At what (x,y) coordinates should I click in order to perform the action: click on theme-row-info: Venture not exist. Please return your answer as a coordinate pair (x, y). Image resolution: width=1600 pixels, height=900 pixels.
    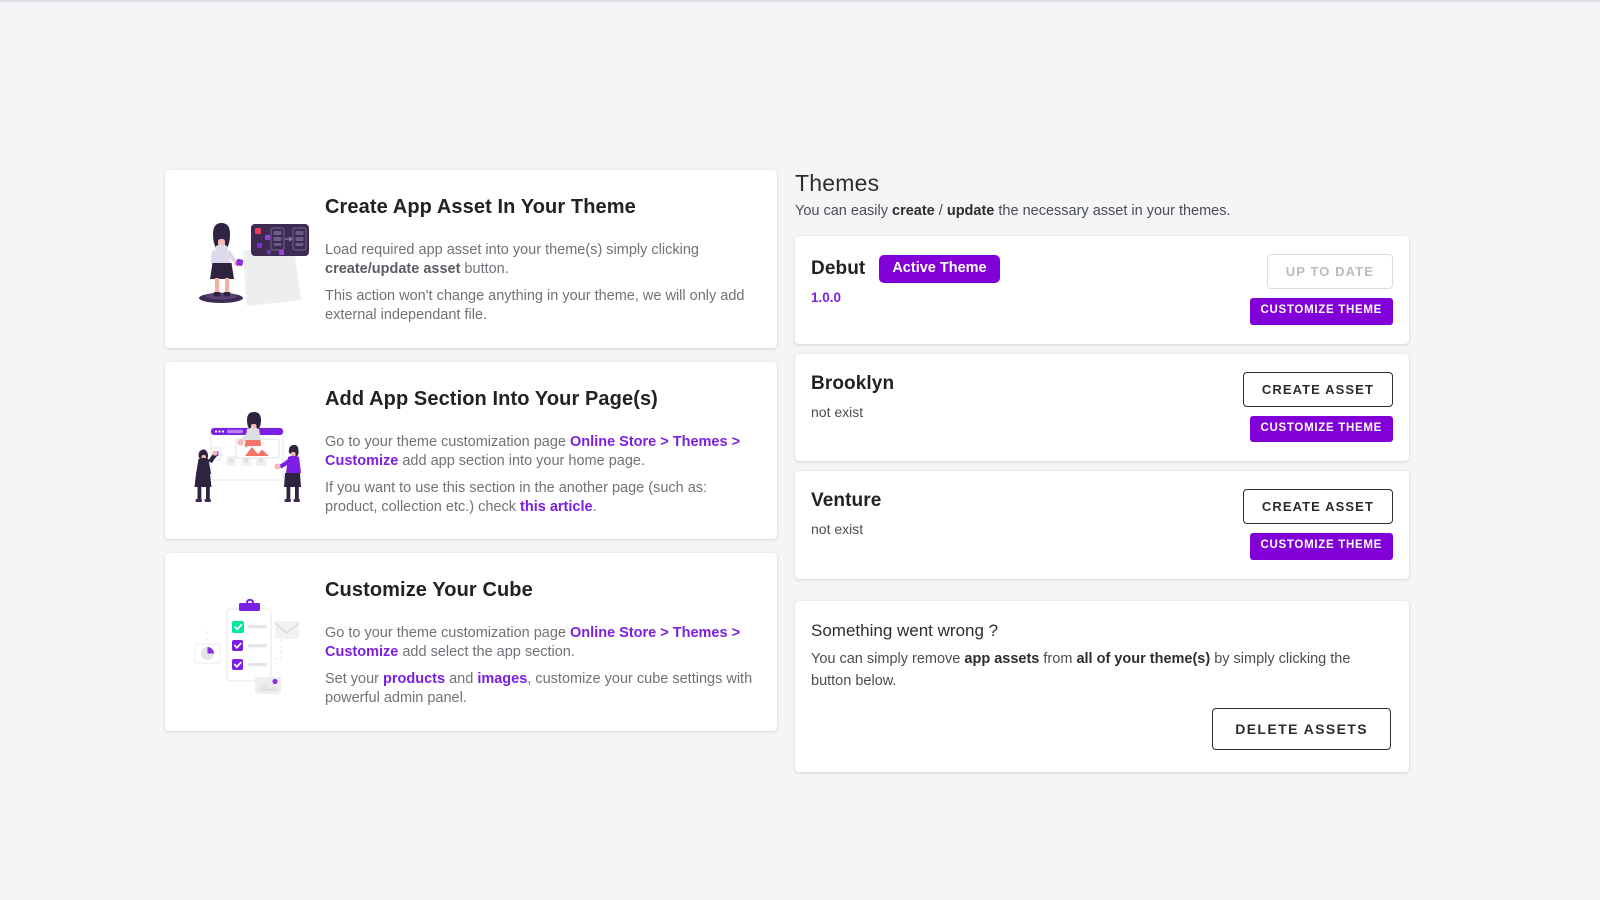
    Looking at the image, I should click on (846, 512).